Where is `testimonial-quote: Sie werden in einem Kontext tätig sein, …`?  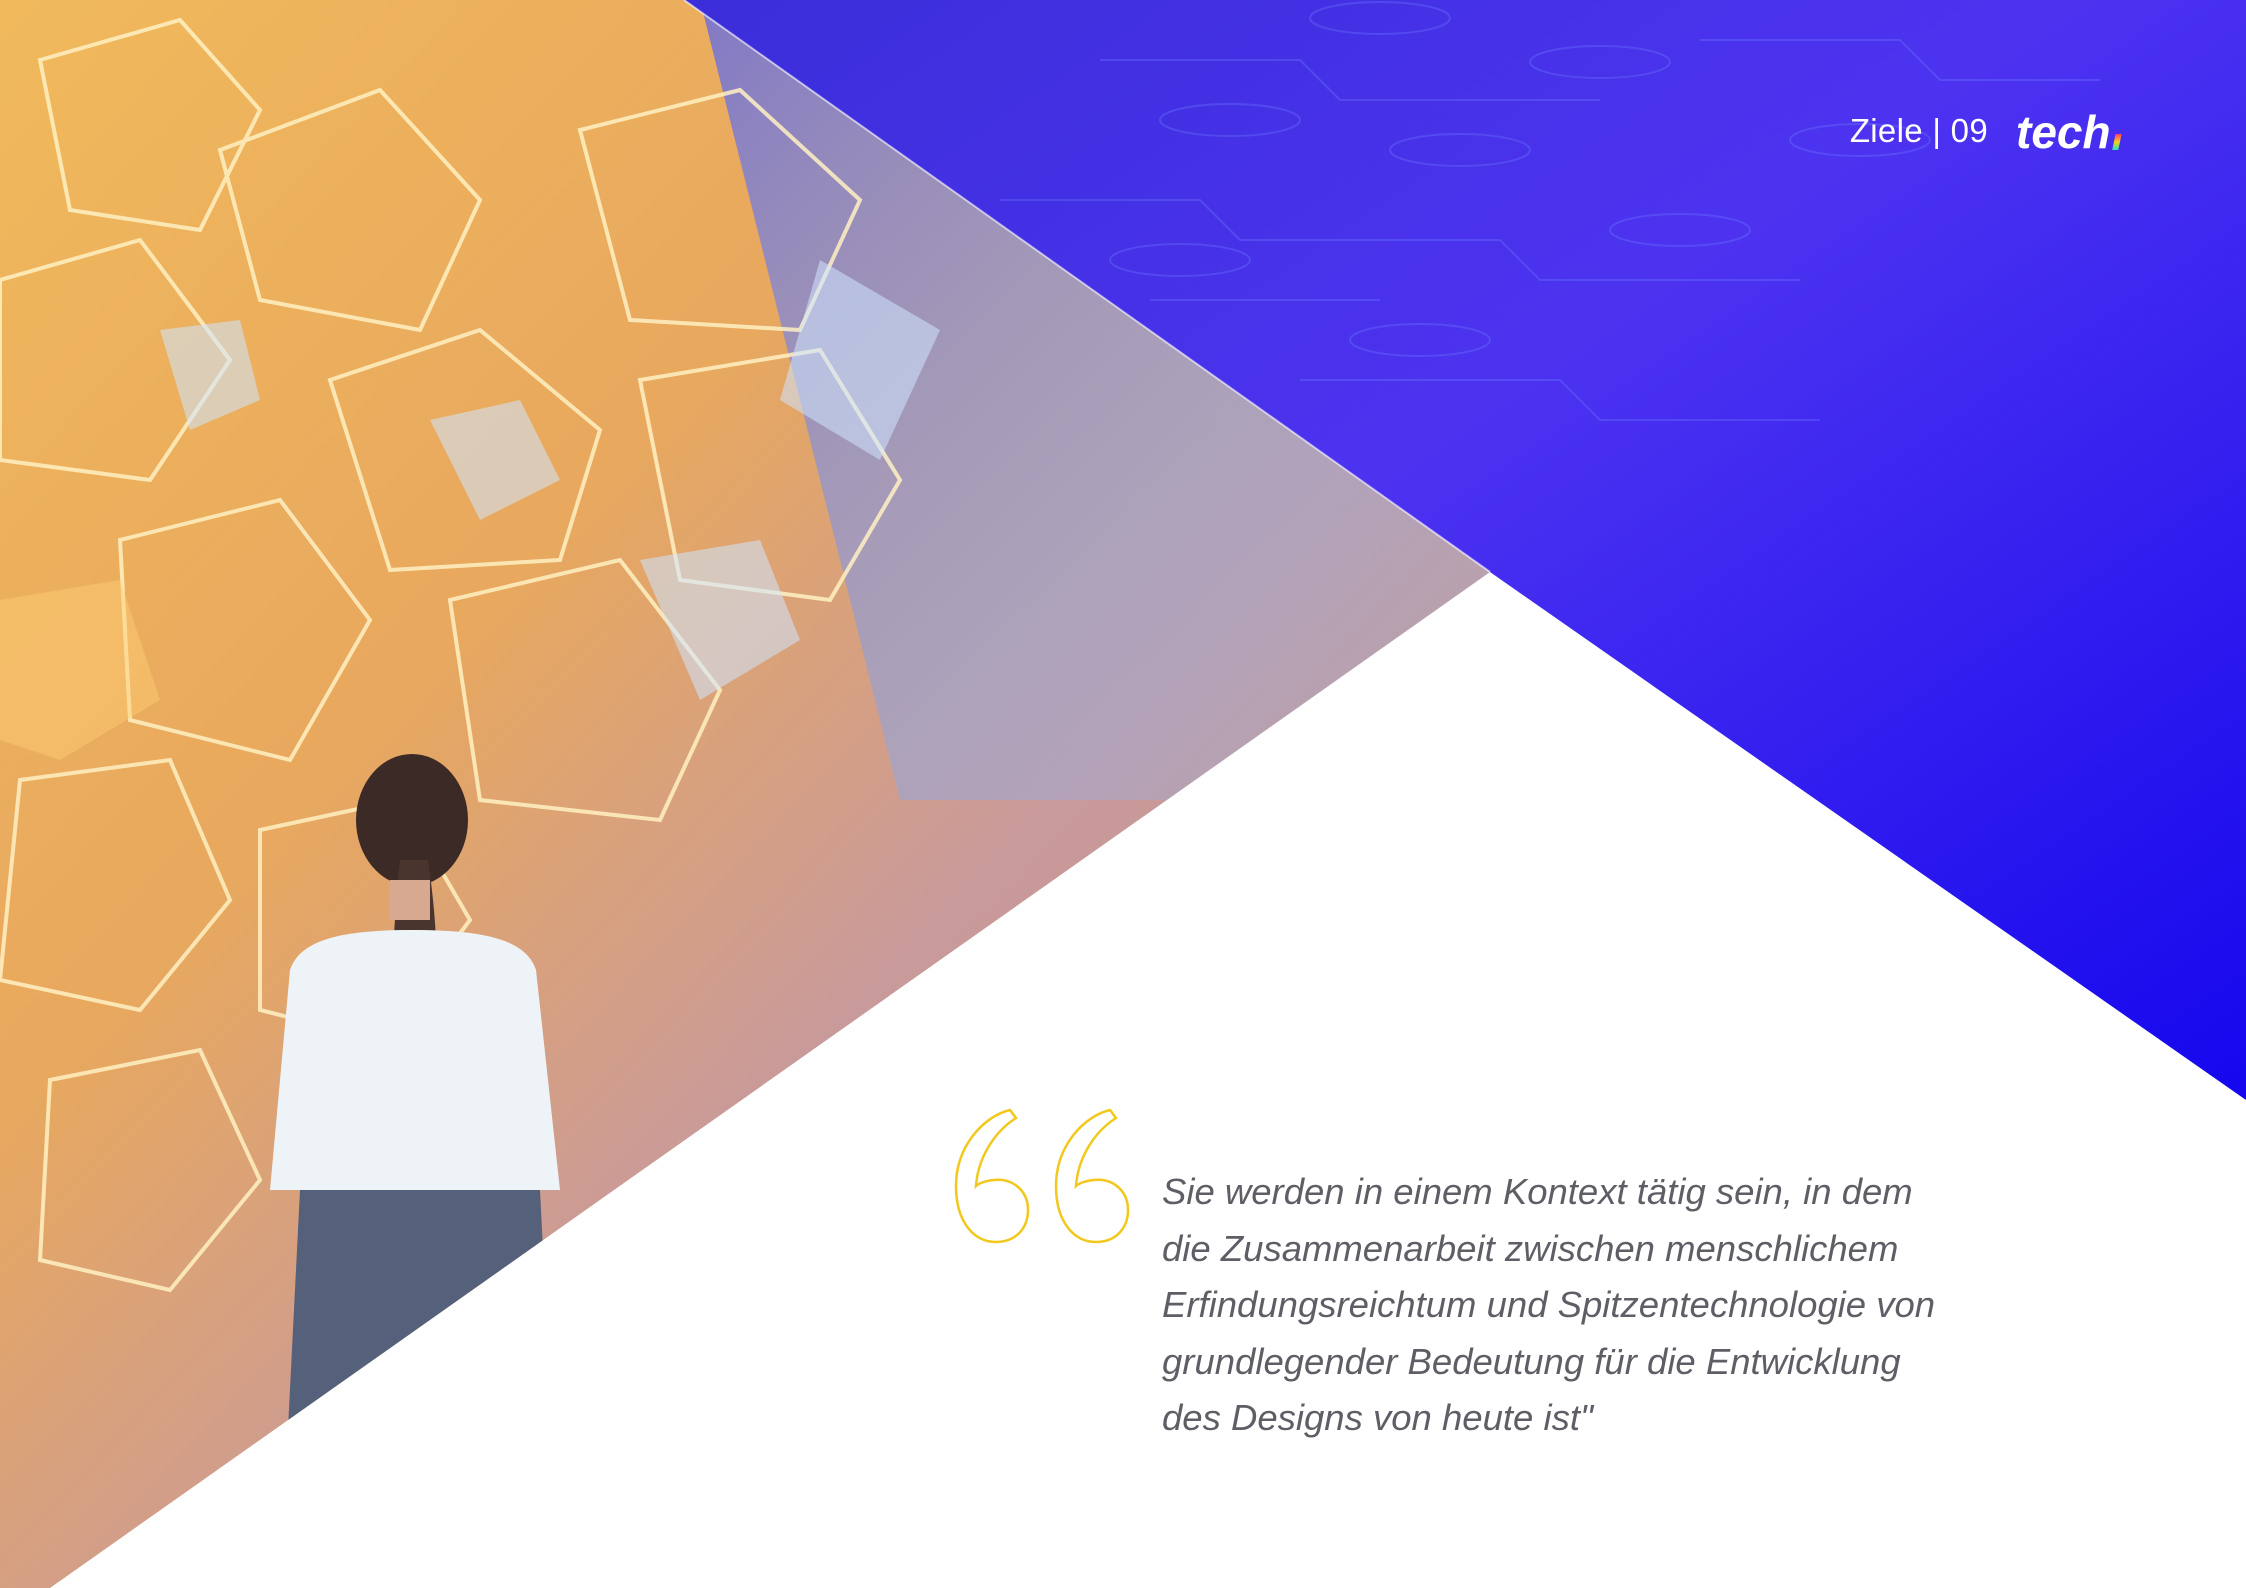
testimonial-quote: Sie werden in einem Kontext tätig sein, … is located at coordinates (1549, 1304).